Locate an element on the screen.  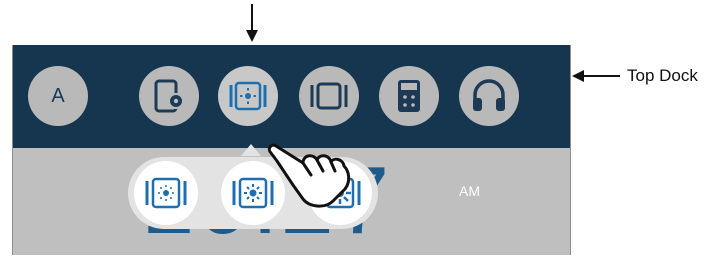
brightness-icon is located at coordinates (248, 96).